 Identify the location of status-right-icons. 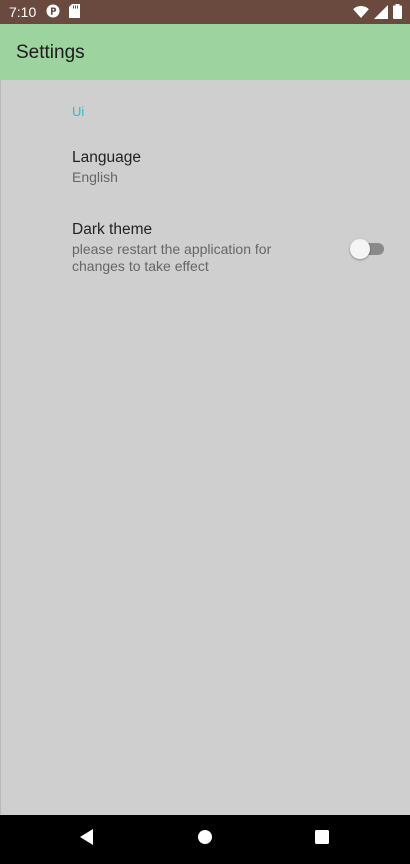
(377, 11).